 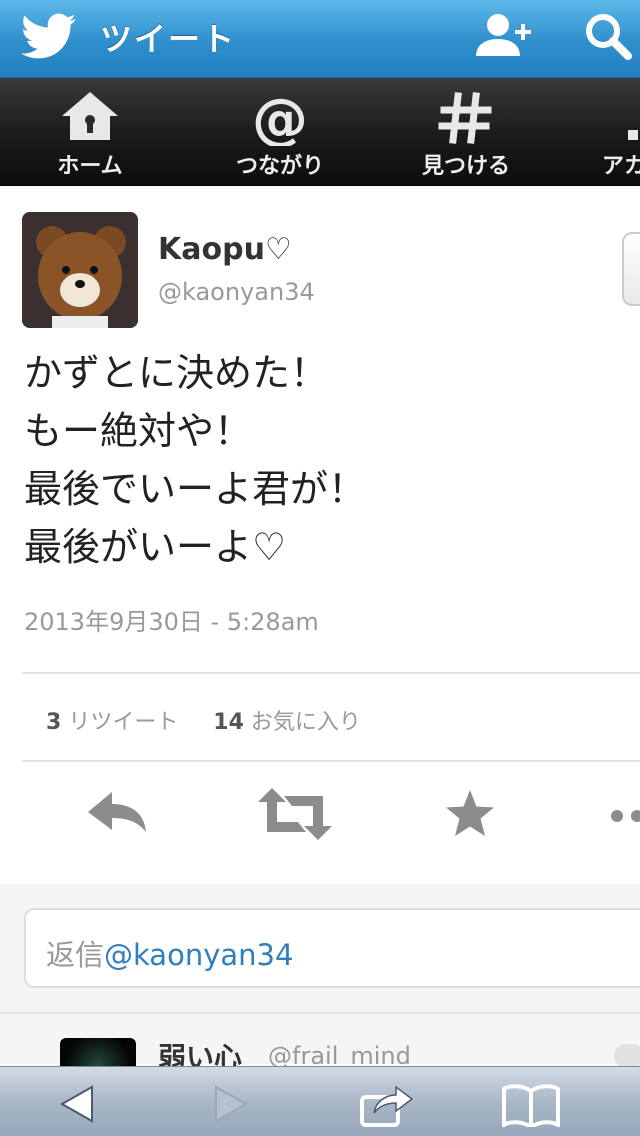 I want to click on reply-placeholder: 返信@kaonyan34, so click(x=169, y=953).